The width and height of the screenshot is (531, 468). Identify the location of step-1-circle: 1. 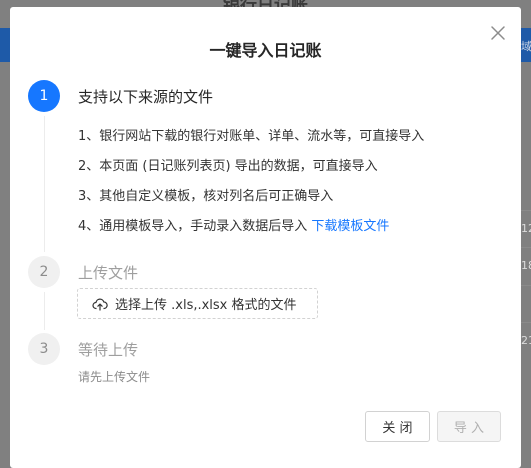
(44, 96).